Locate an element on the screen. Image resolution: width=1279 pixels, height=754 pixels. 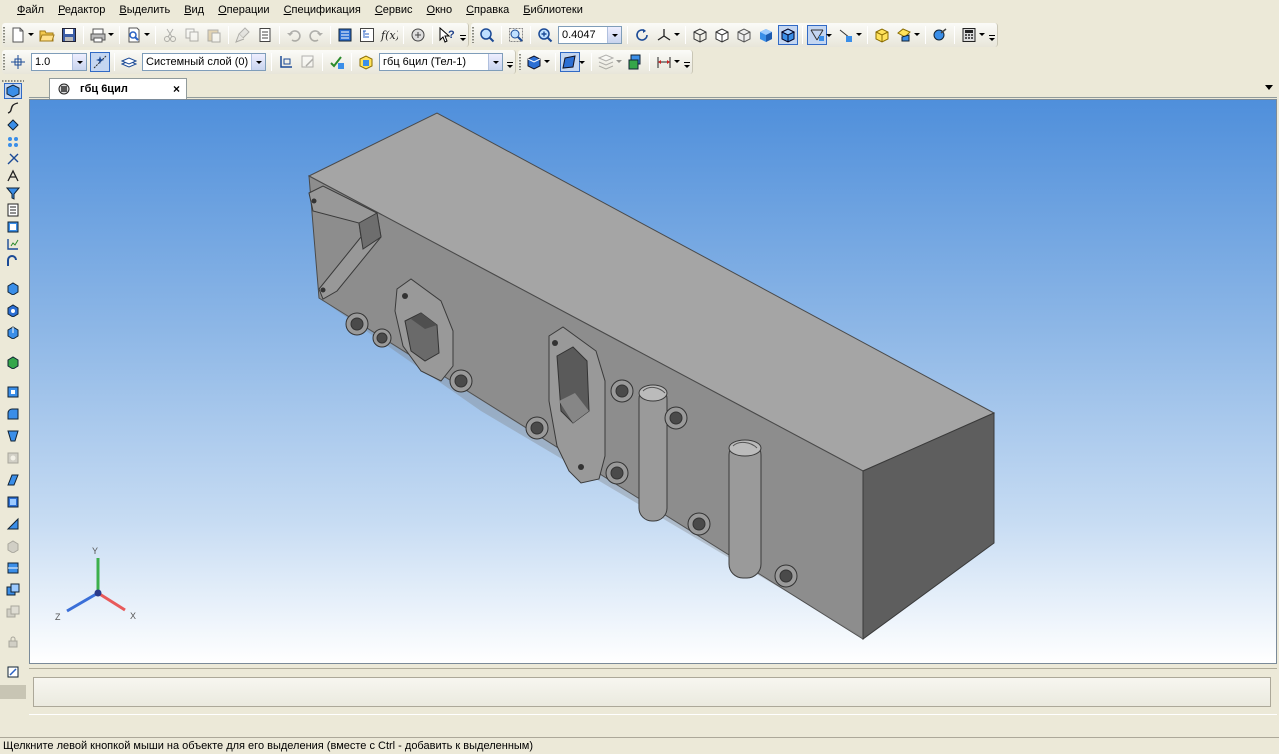
tab-document: гбц 6цил × is located at coordinates (118, 88).